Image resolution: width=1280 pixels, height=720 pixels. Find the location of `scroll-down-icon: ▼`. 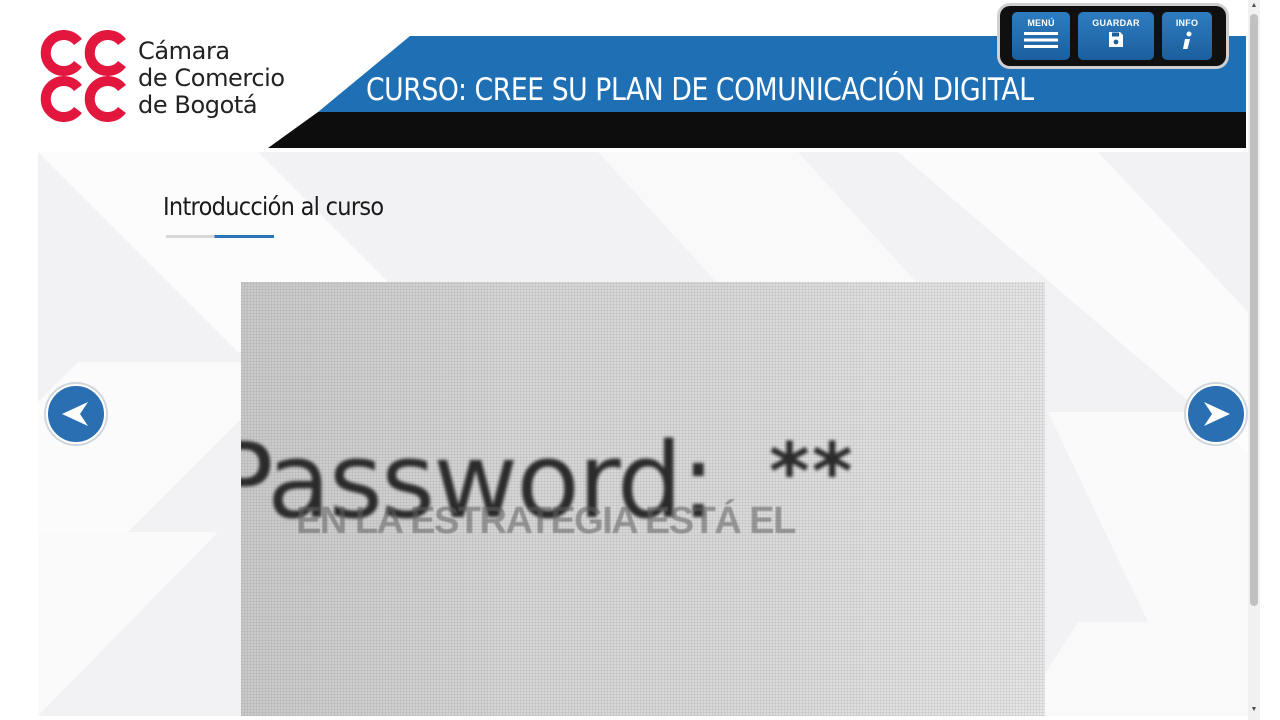

scroll-down-icon: ▼ is located at coordinates (1254, 710).